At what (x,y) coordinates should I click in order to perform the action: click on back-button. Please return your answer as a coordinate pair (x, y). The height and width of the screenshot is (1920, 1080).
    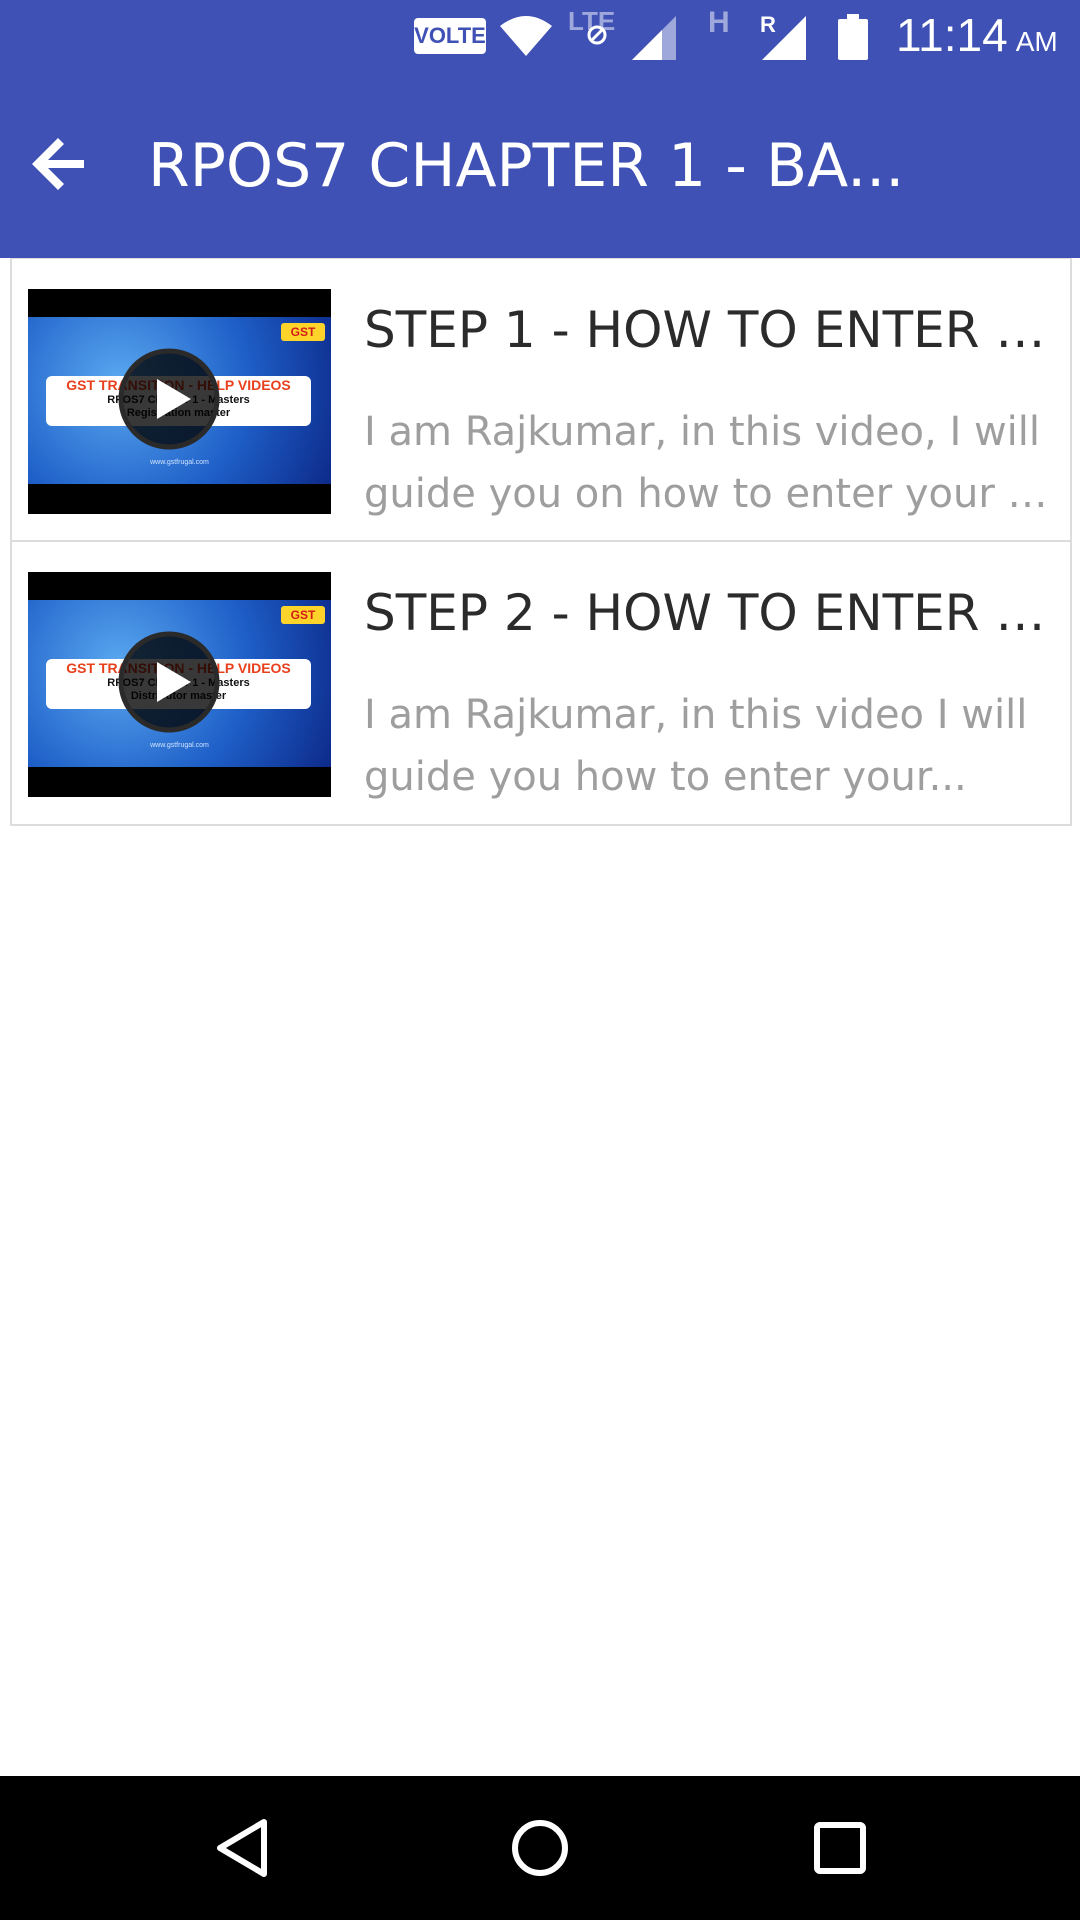
    Looking at the image, I should click on (60, 164).